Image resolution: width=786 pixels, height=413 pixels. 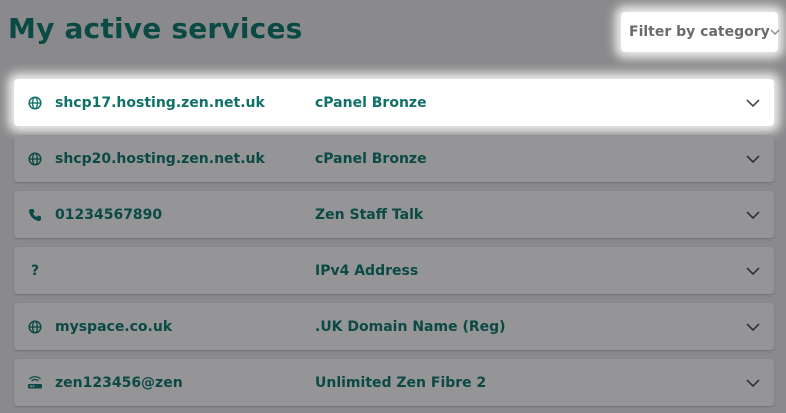 I want to click on service-name: 01234567890, so click(x=109, y=214).